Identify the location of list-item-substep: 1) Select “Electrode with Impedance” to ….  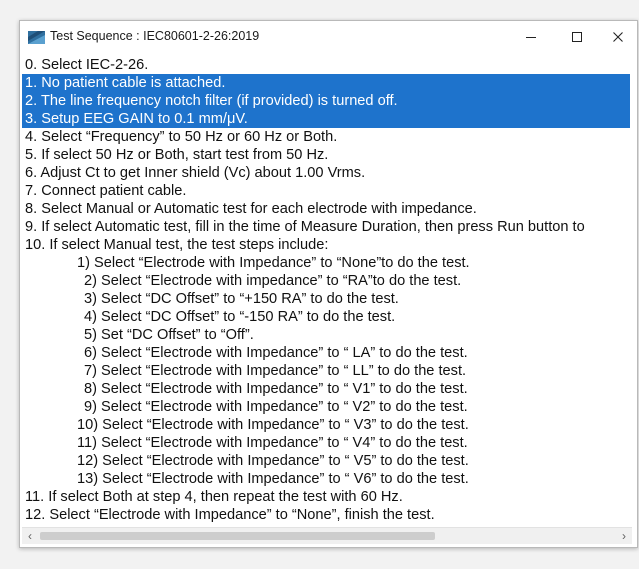
(326, 263).